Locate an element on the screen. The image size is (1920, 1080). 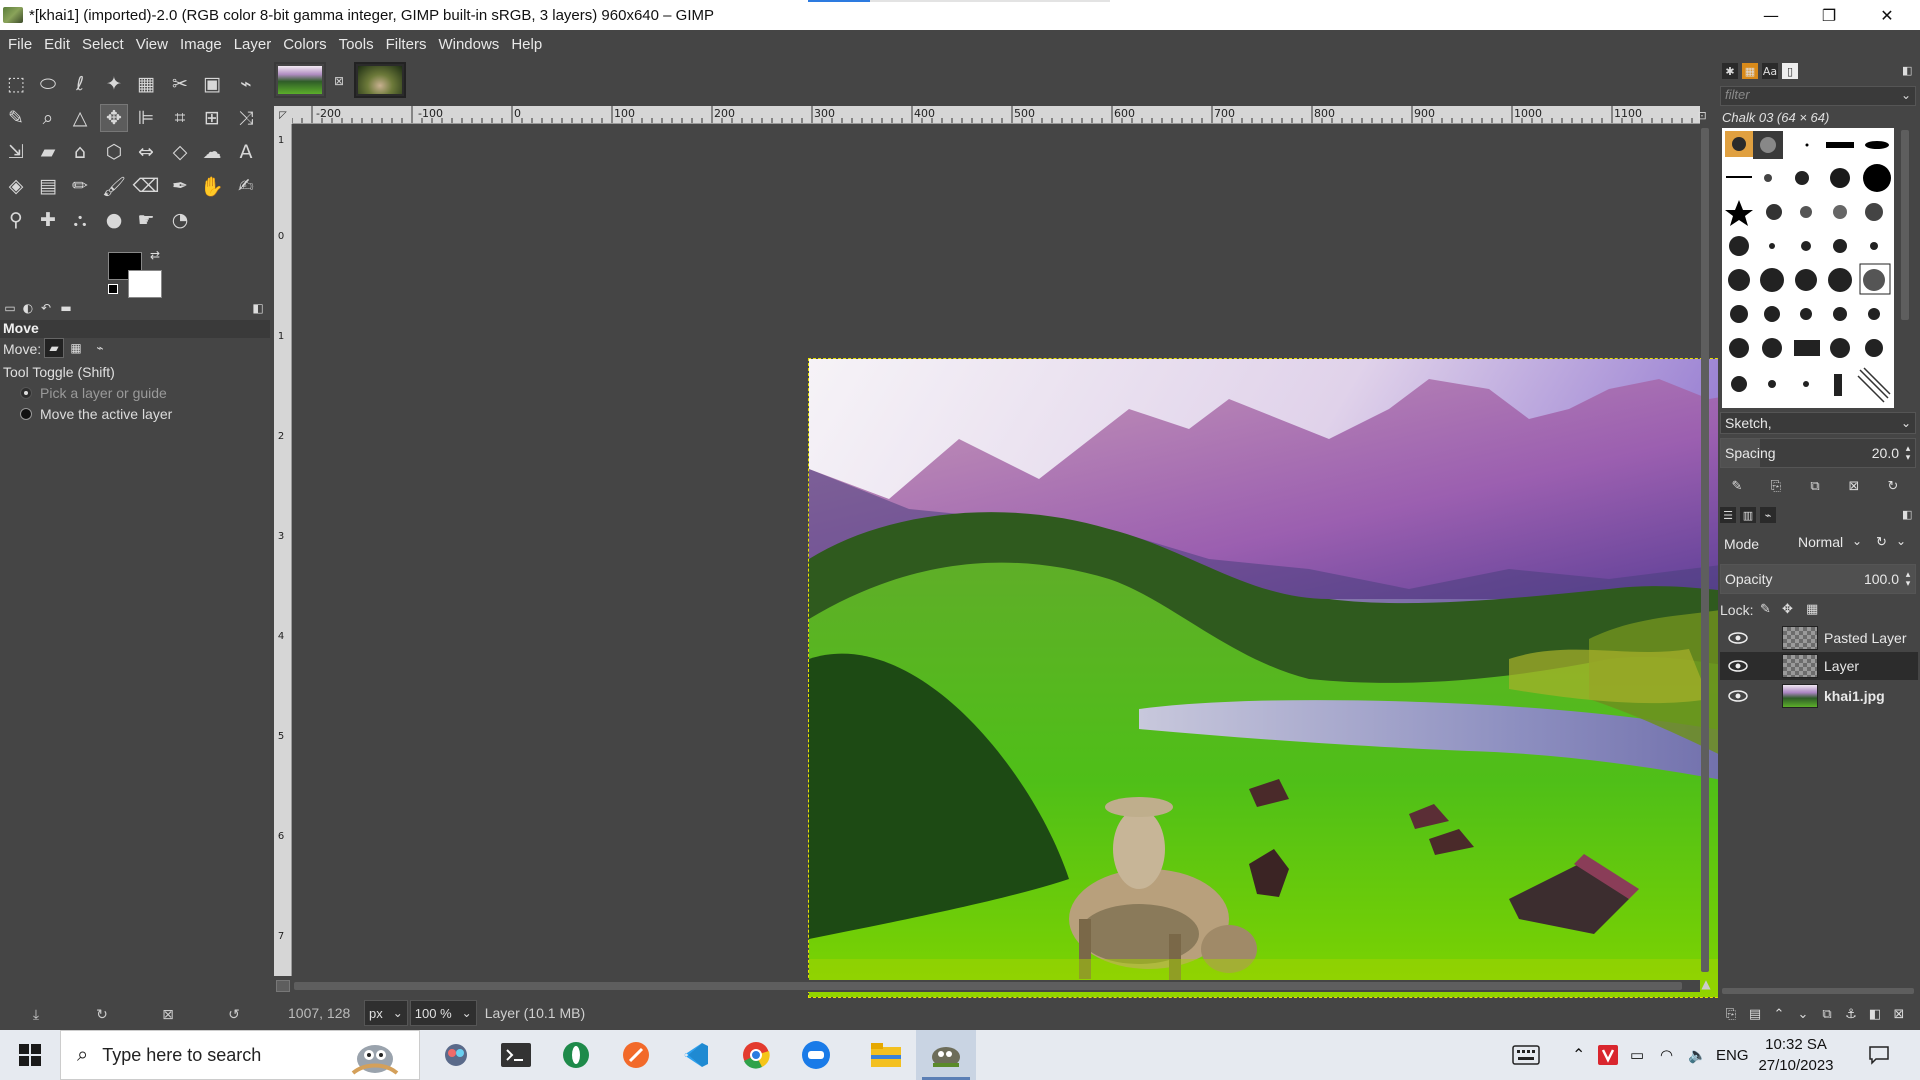
dodge-burn-tool-icon: ◔ is located at coordinates (180, 220).